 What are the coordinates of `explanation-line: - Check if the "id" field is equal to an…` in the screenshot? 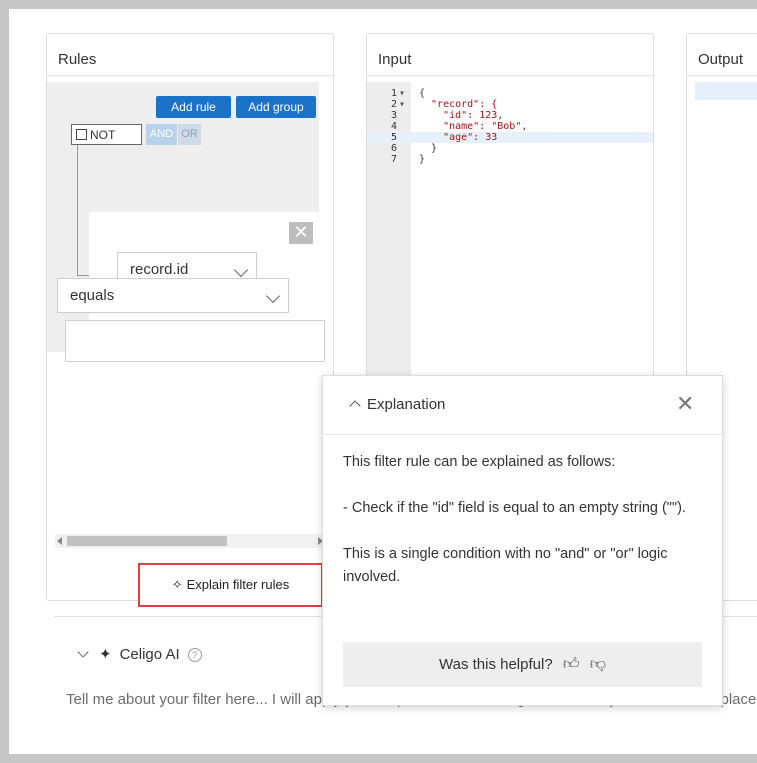 It's located at (514, 508).